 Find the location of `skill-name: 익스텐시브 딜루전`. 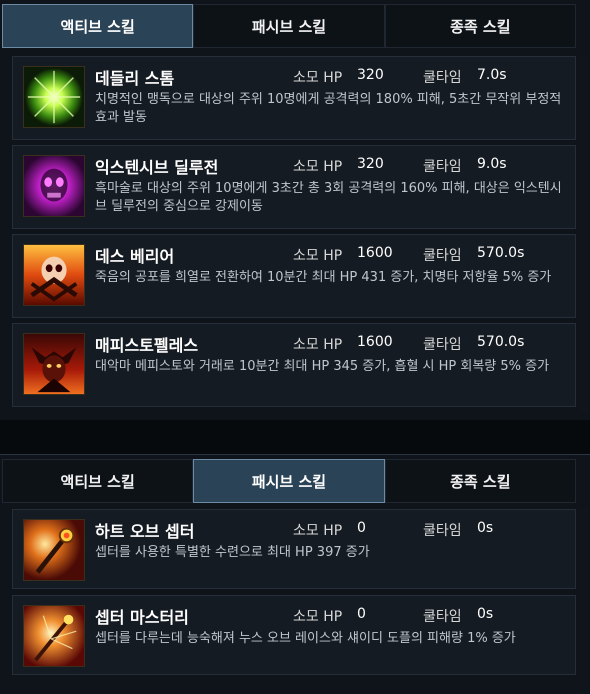

skill-name: 익스텐시브 딜루전 is located at coordinates (157, 167).